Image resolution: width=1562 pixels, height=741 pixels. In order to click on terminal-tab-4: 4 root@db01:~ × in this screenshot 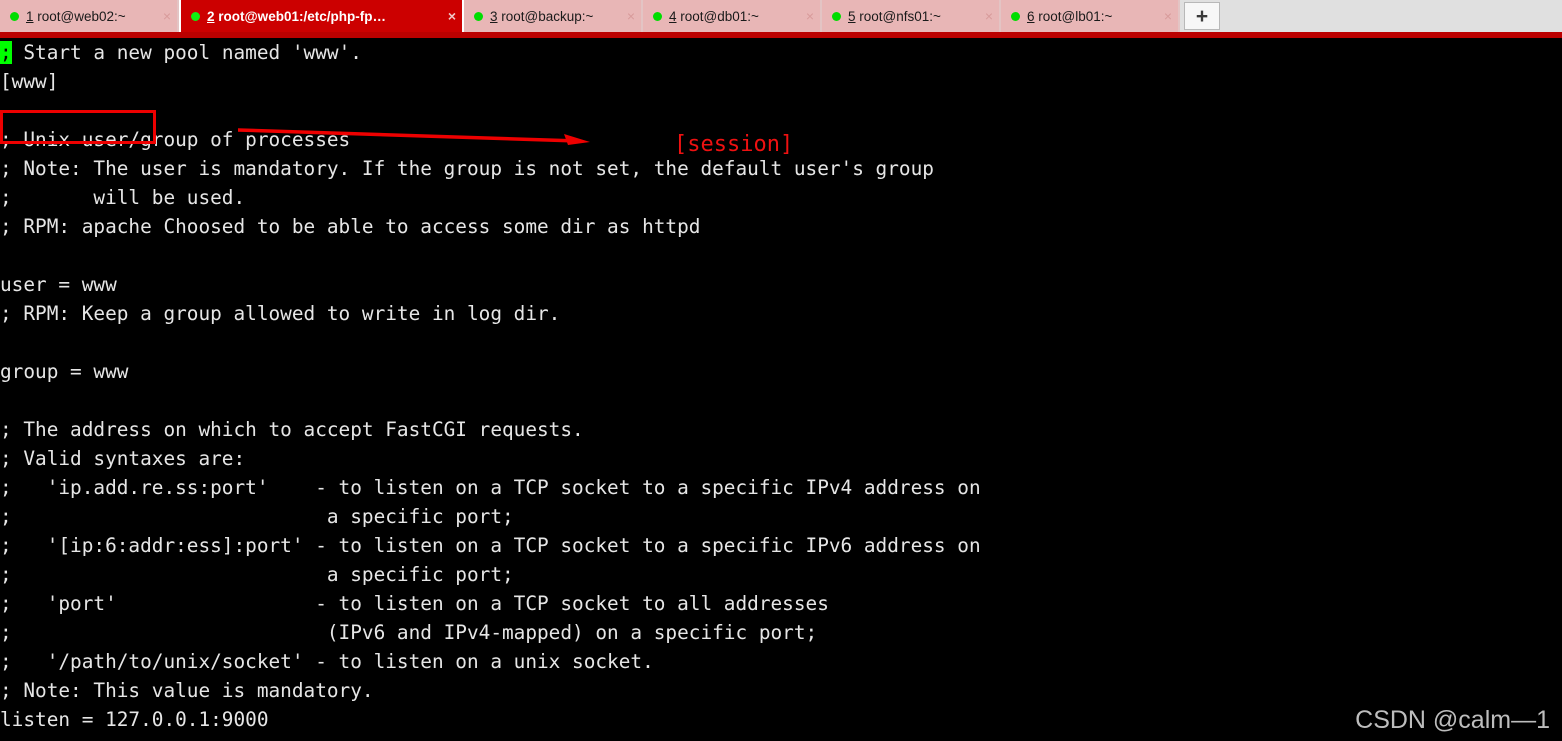, I will do `click(732, 16)`.